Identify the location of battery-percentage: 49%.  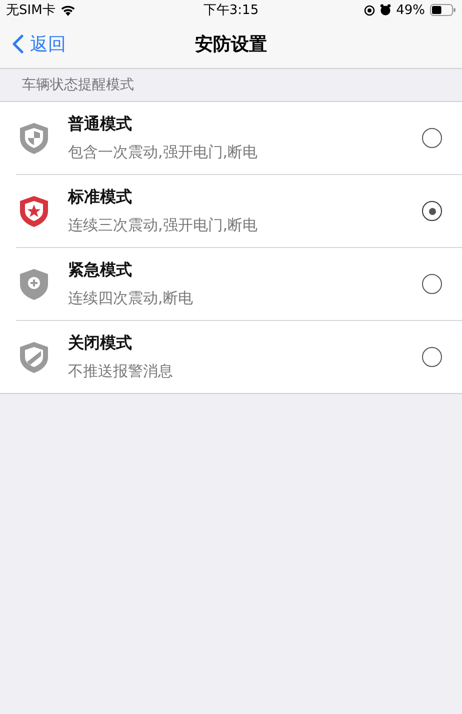
(410, 10).